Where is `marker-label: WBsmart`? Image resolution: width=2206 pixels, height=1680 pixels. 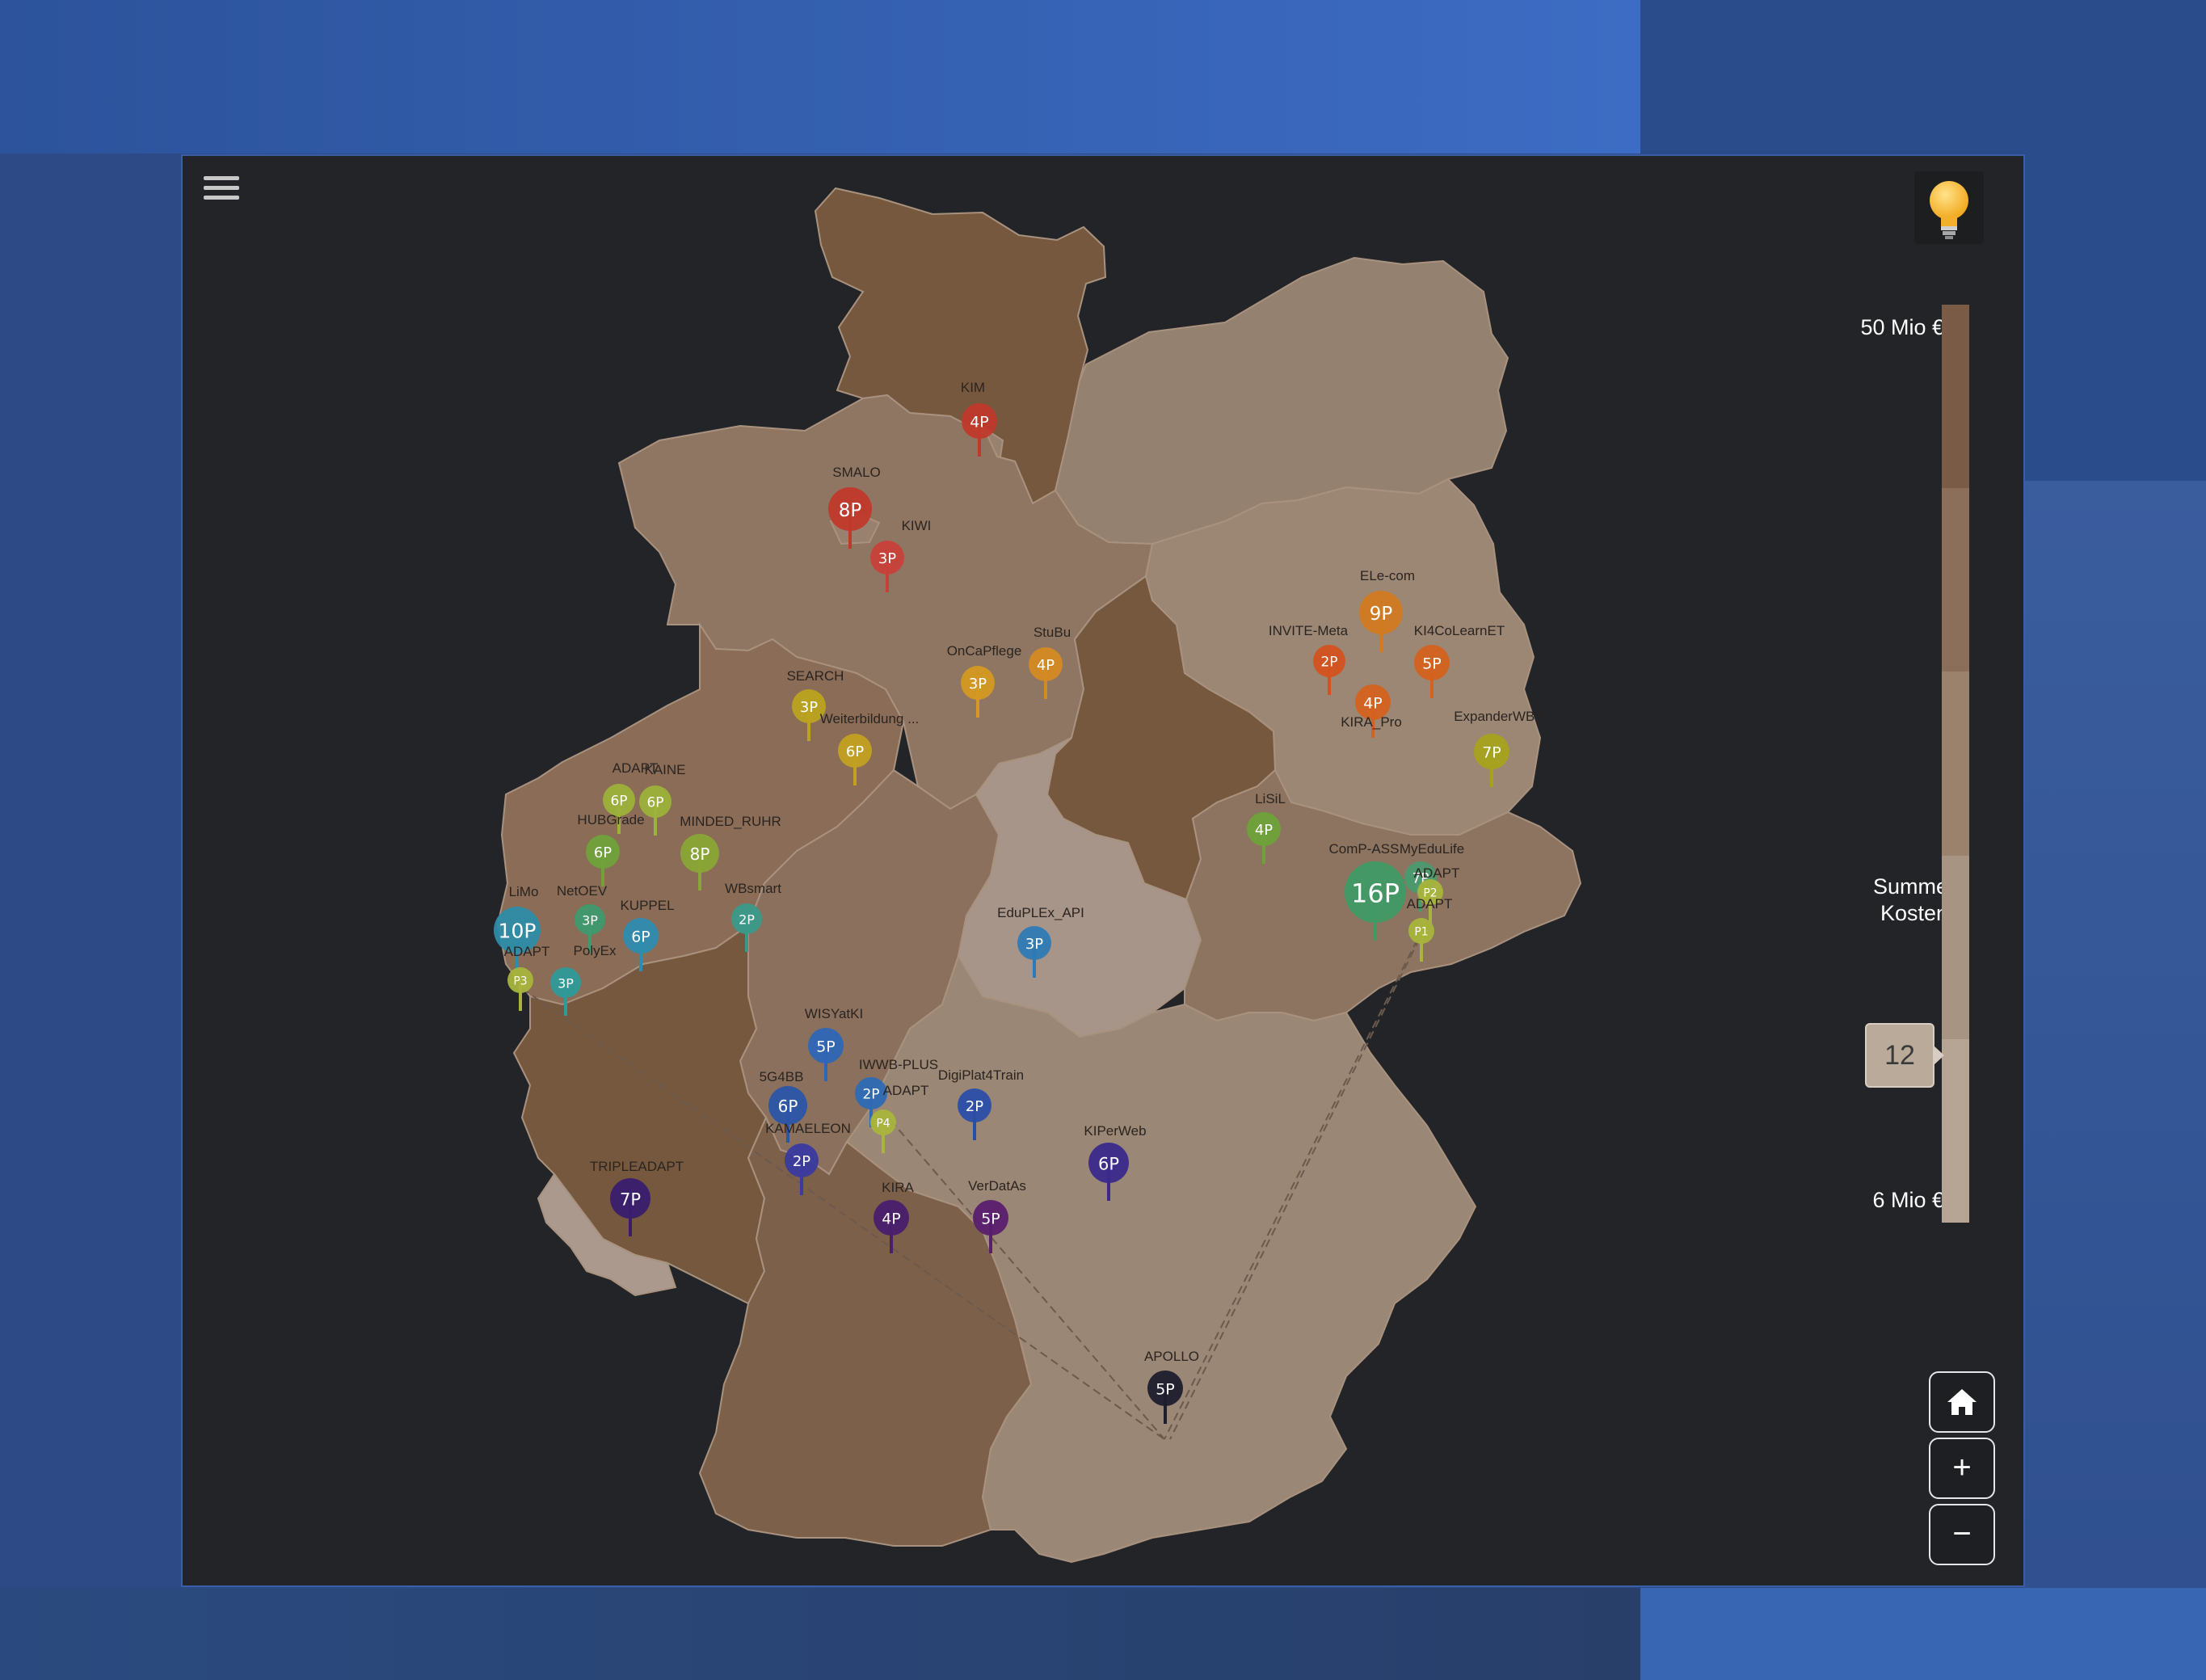
marker-label: WBsmart is located at coordinates (753, 888).